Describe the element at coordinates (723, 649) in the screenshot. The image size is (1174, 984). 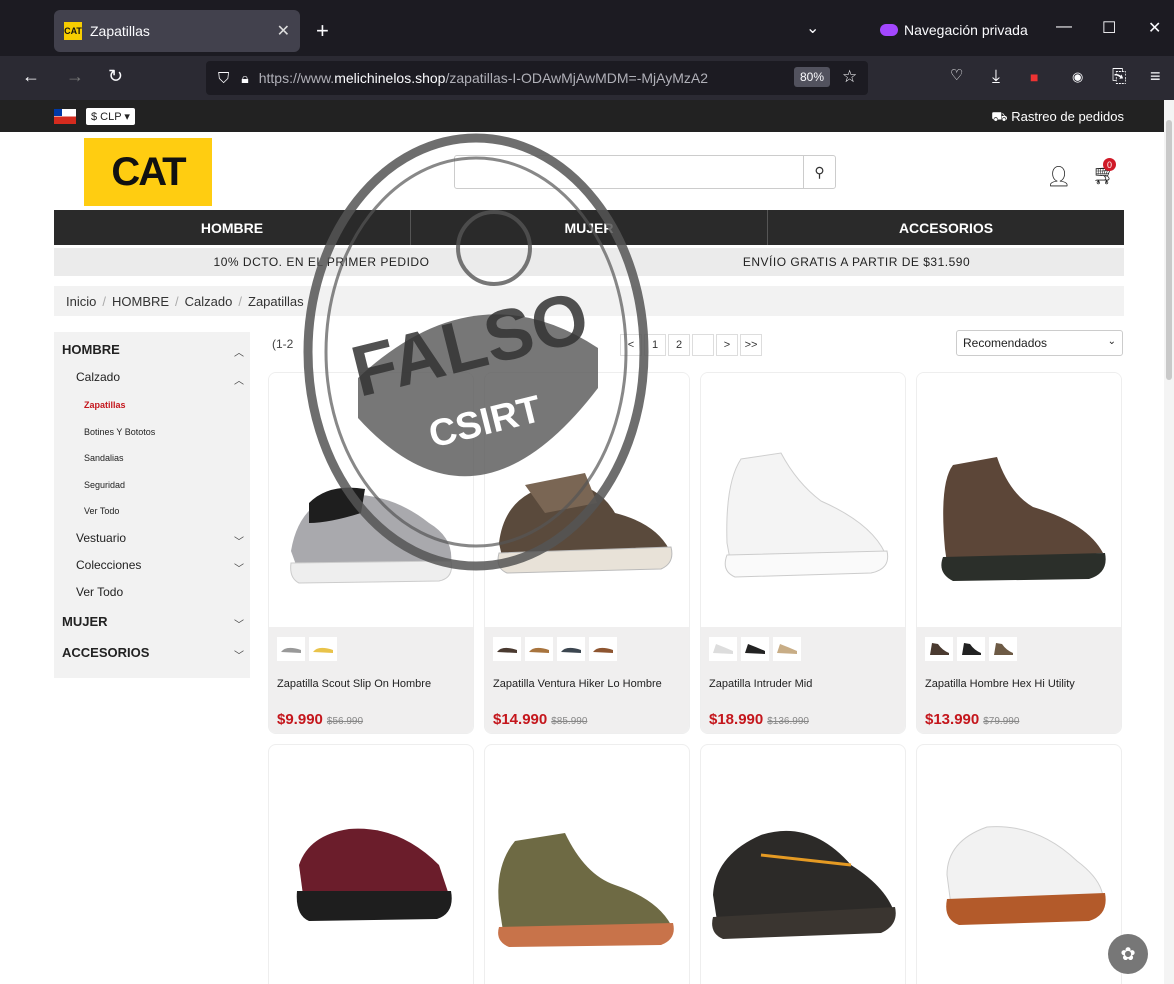
I see `swatch-white` at that location.